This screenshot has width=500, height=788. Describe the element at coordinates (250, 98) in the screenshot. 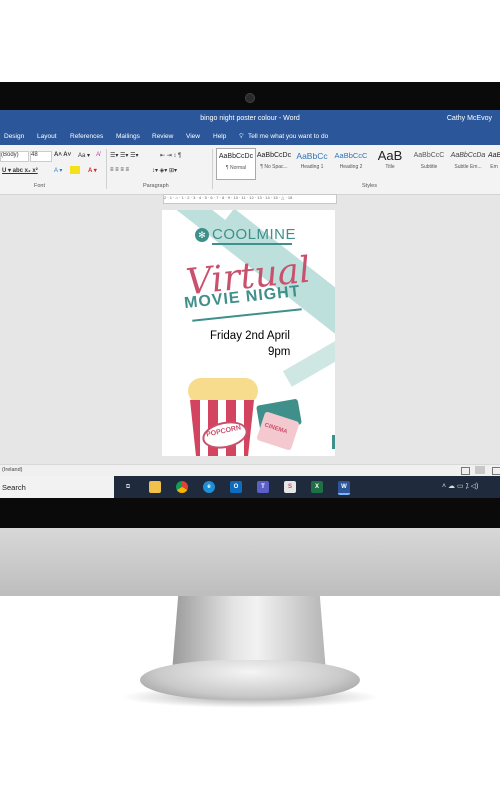

I see `webcam` at that location.